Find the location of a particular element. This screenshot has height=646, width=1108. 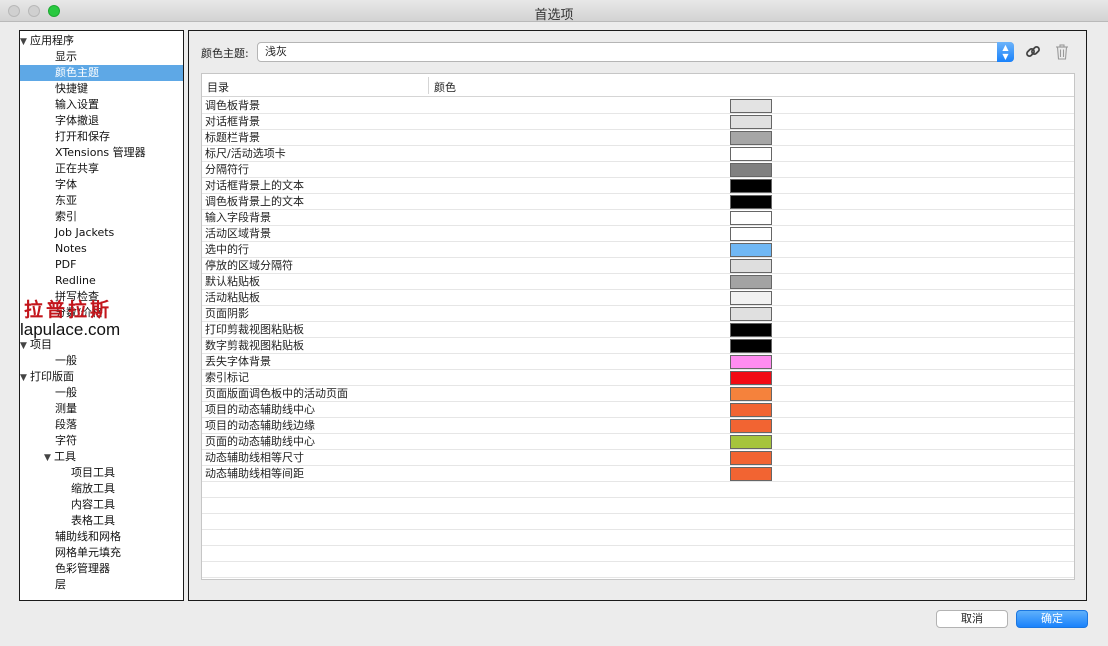

sidebar-item: 字符 is located at coordinates (101, 441).